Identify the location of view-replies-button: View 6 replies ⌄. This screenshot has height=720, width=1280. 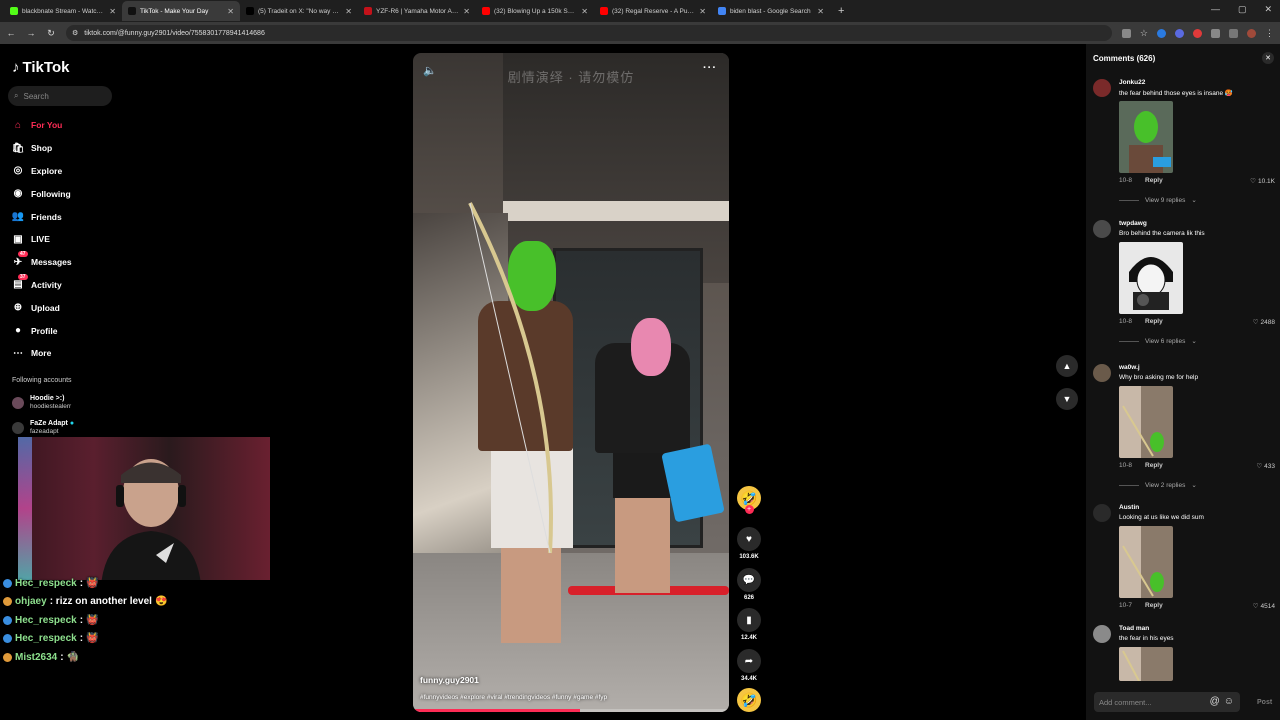
(1158, 341).